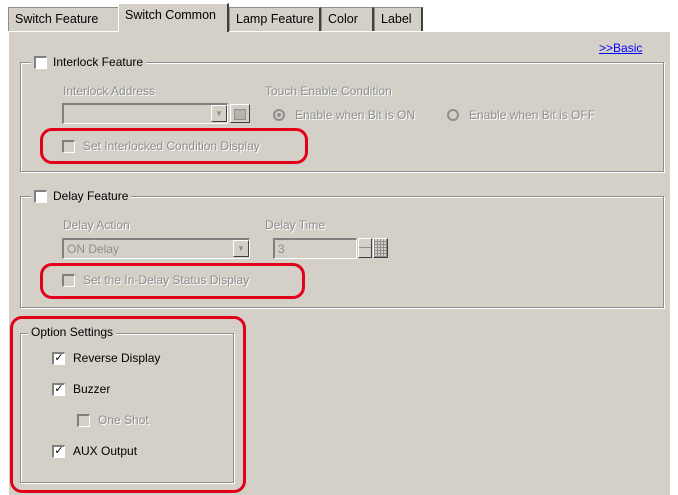 Image resolution: width=678 pixels, height=495 pixels. I want to click on highlight-in-delay-display, so click(172, 281).